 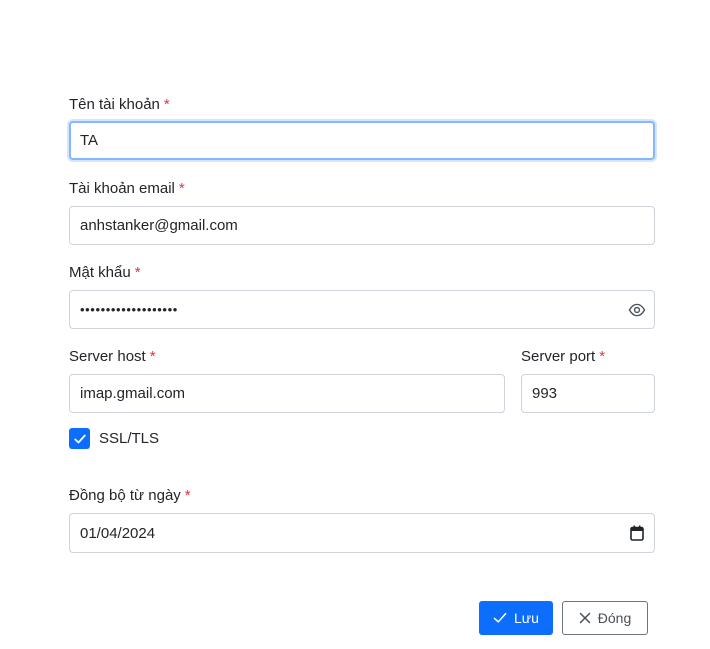 What do you see at coordinates (107, 356) in the screenshot?
I see `server-host-label-text: Server host` at bounding box center [107, 356].